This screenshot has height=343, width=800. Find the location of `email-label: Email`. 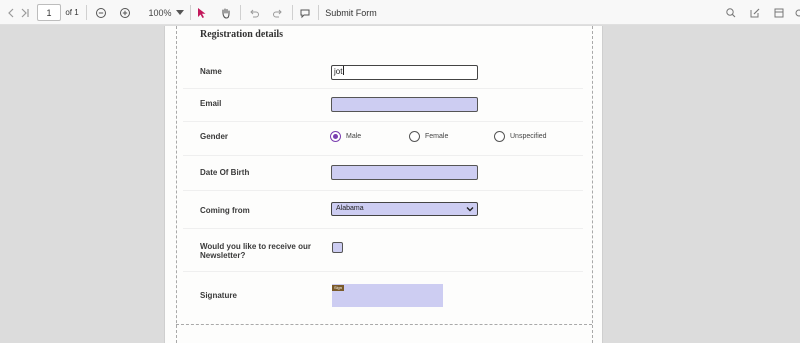

email-label: Email is located at coordinates (211, 103).